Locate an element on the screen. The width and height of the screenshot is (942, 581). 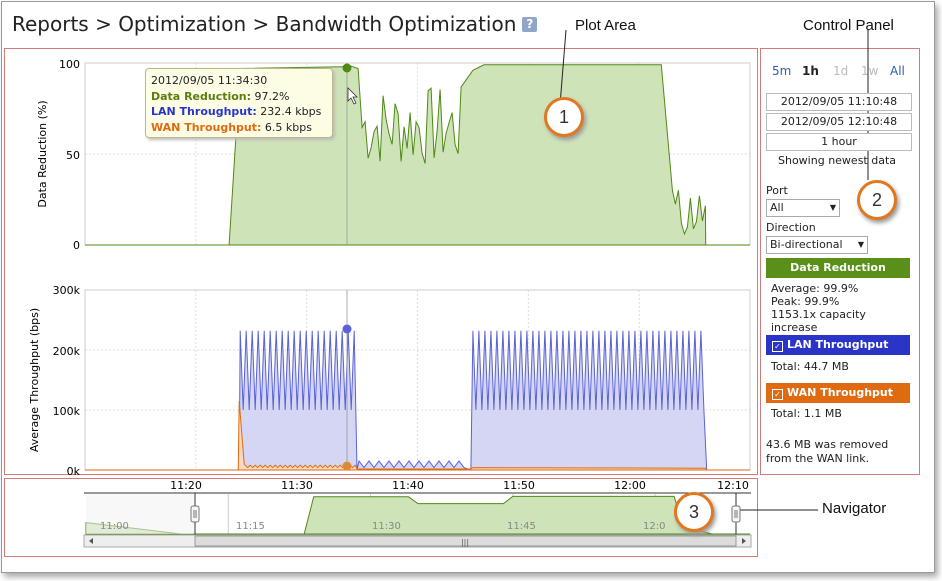
tp-ytick-200k: 200k is located at coordinates (67, 351).